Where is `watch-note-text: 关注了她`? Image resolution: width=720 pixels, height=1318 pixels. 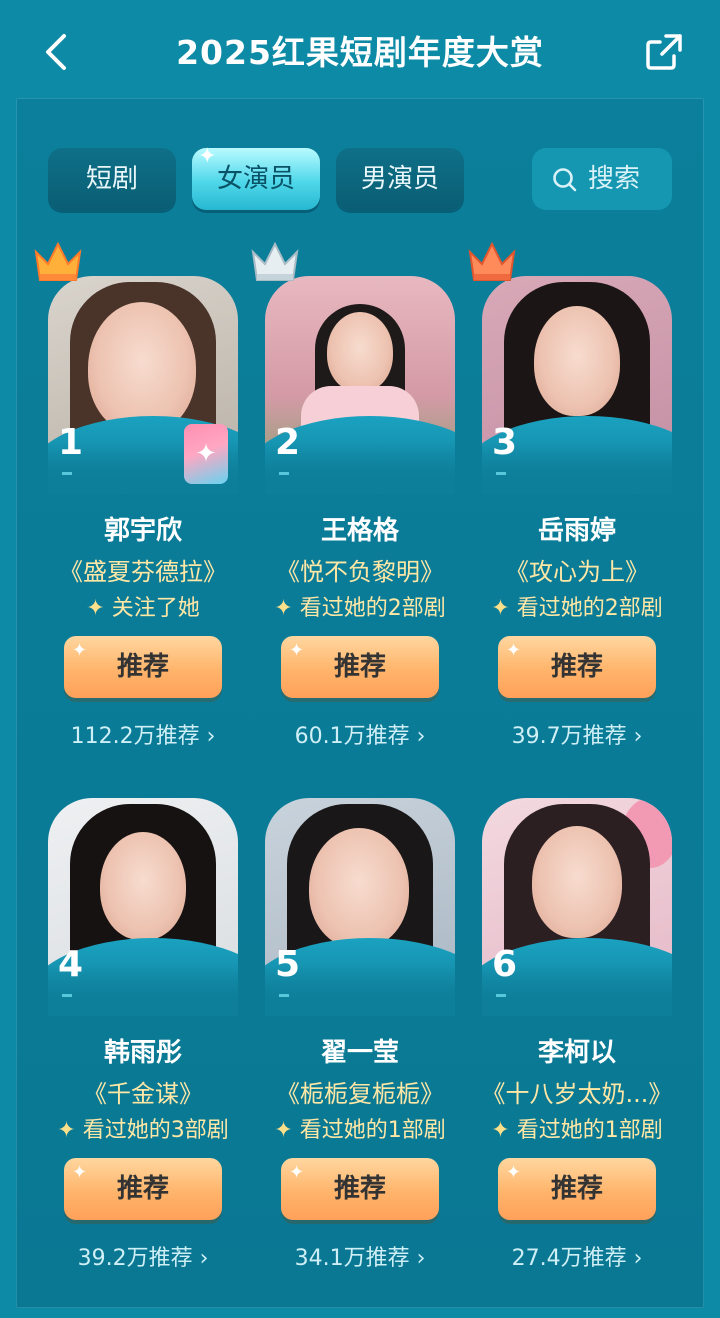
watch-note-text: 关注了她 is located at coordinates (155, 608).